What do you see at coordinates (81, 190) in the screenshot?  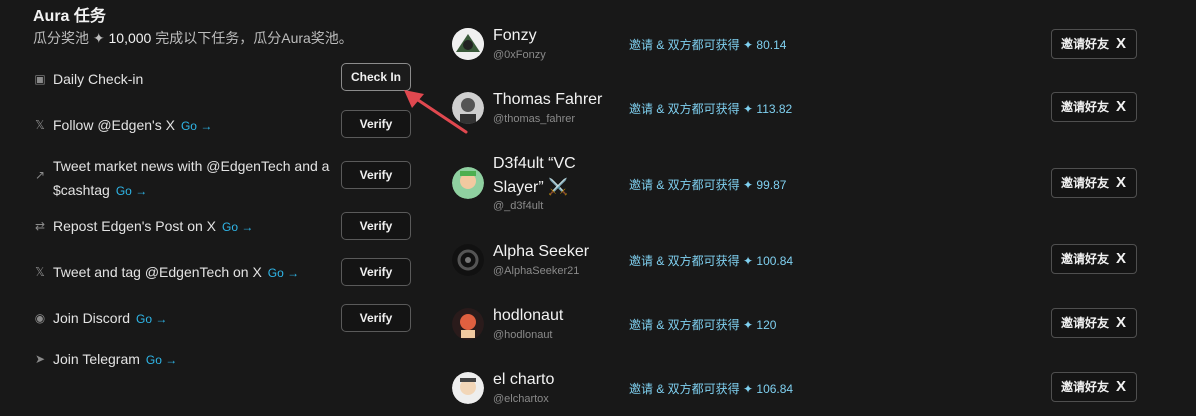 I see `task-label-line2: $cashtag` at bounding box center [81, 190].